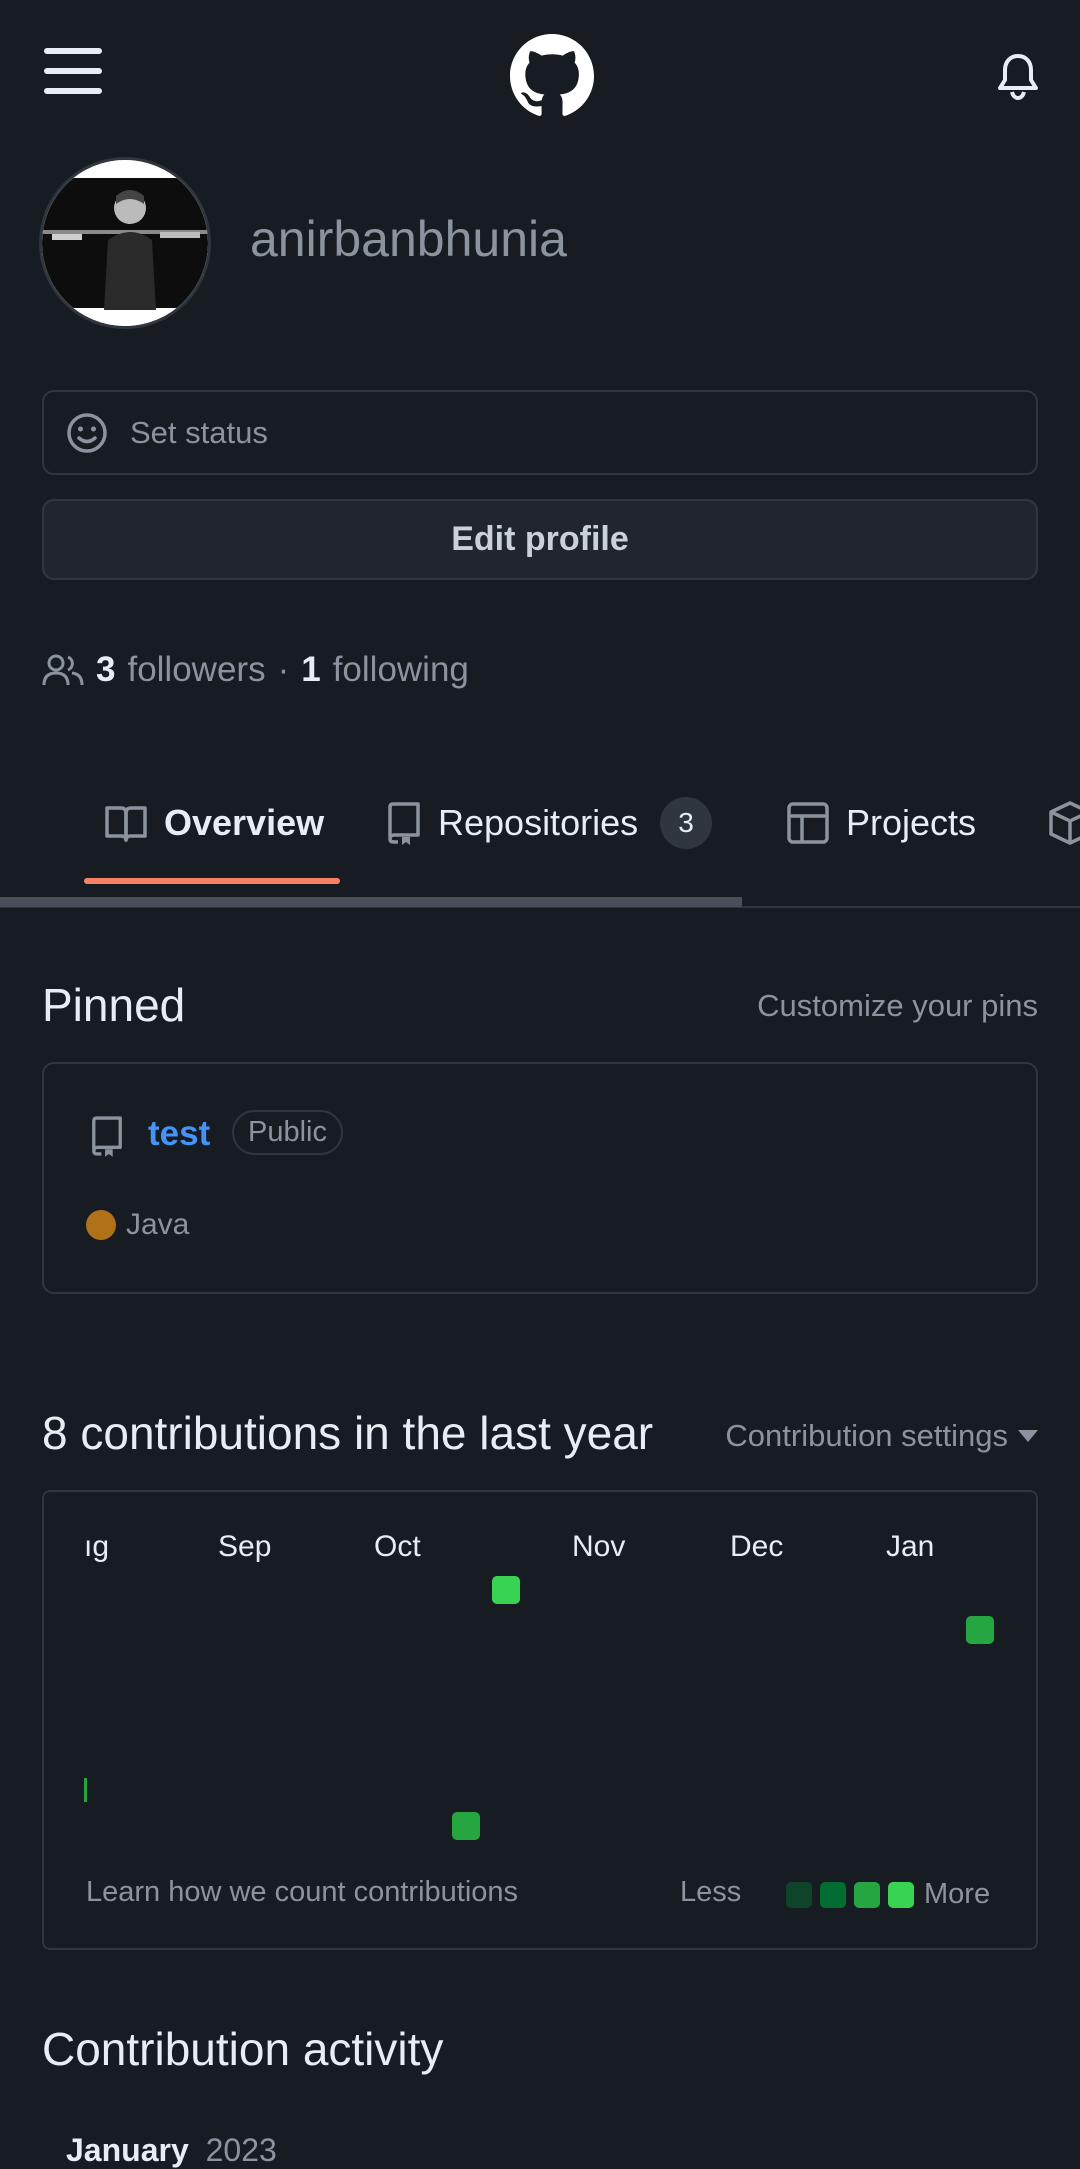  Describe the element at coordinates (97, 1546) in the screenshot. I see `month-label: ıg` at that location.